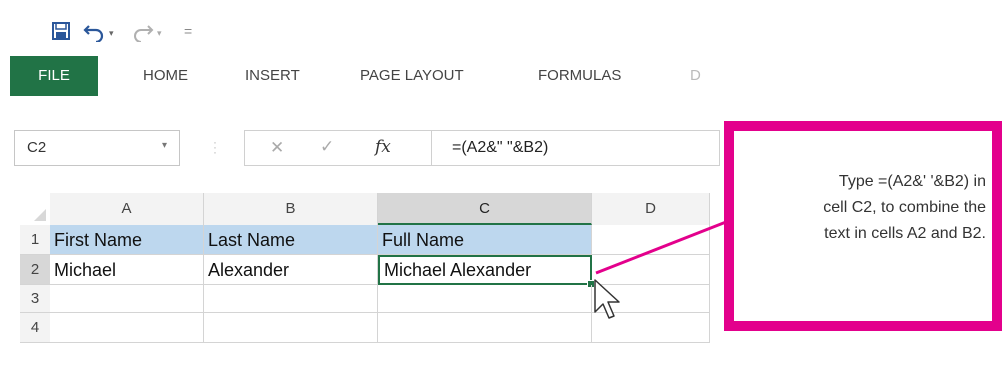 The width and height of the screenshot is (1002, 367). I want to click on cancel-icon: ✕, so click(277, 148).